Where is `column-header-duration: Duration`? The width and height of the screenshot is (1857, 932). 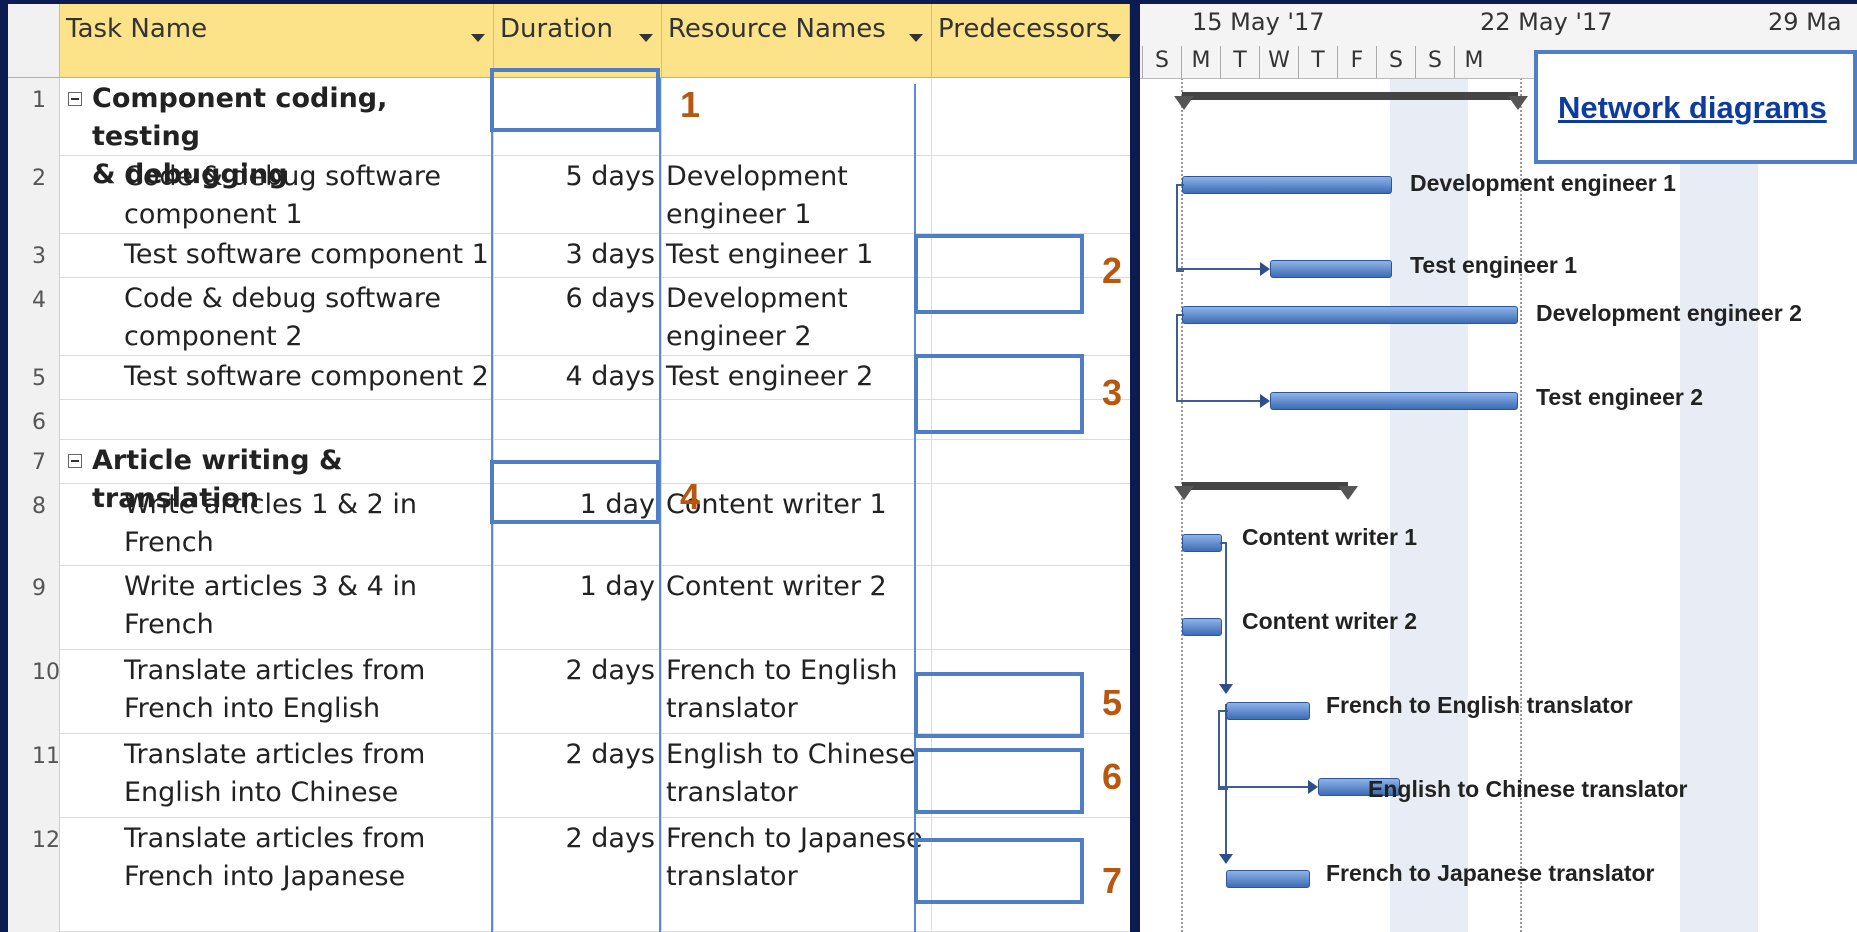 column-header-duration: Duration is located at coordinates (578, 41).